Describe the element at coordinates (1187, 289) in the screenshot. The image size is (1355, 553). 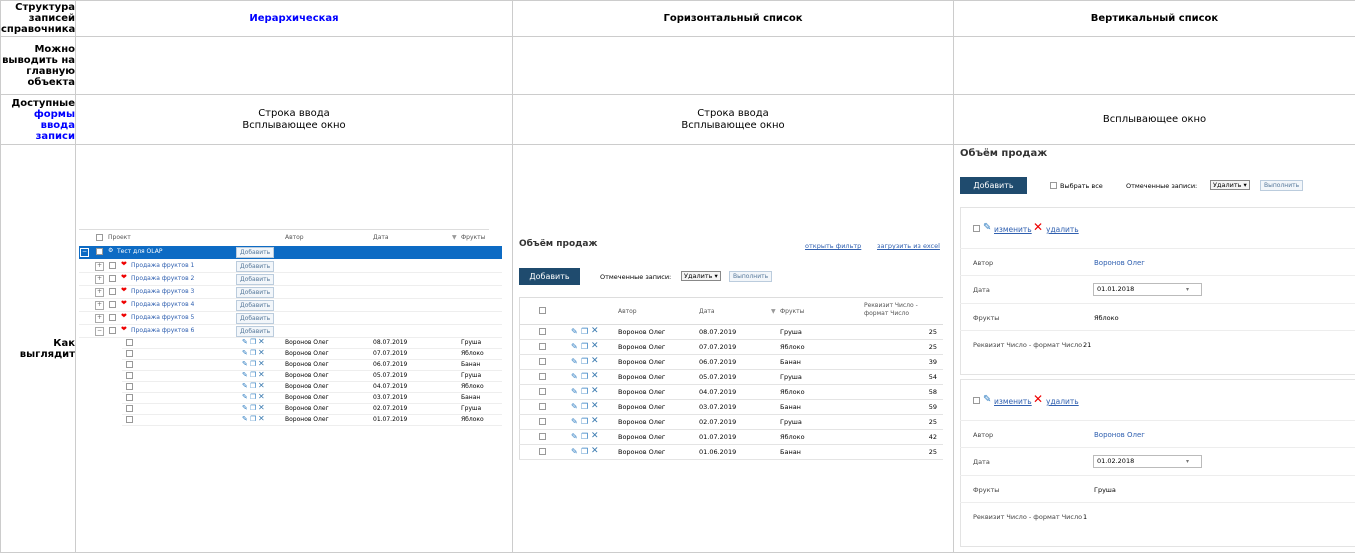
I see `chevron-down-icon: ▾` at that location.